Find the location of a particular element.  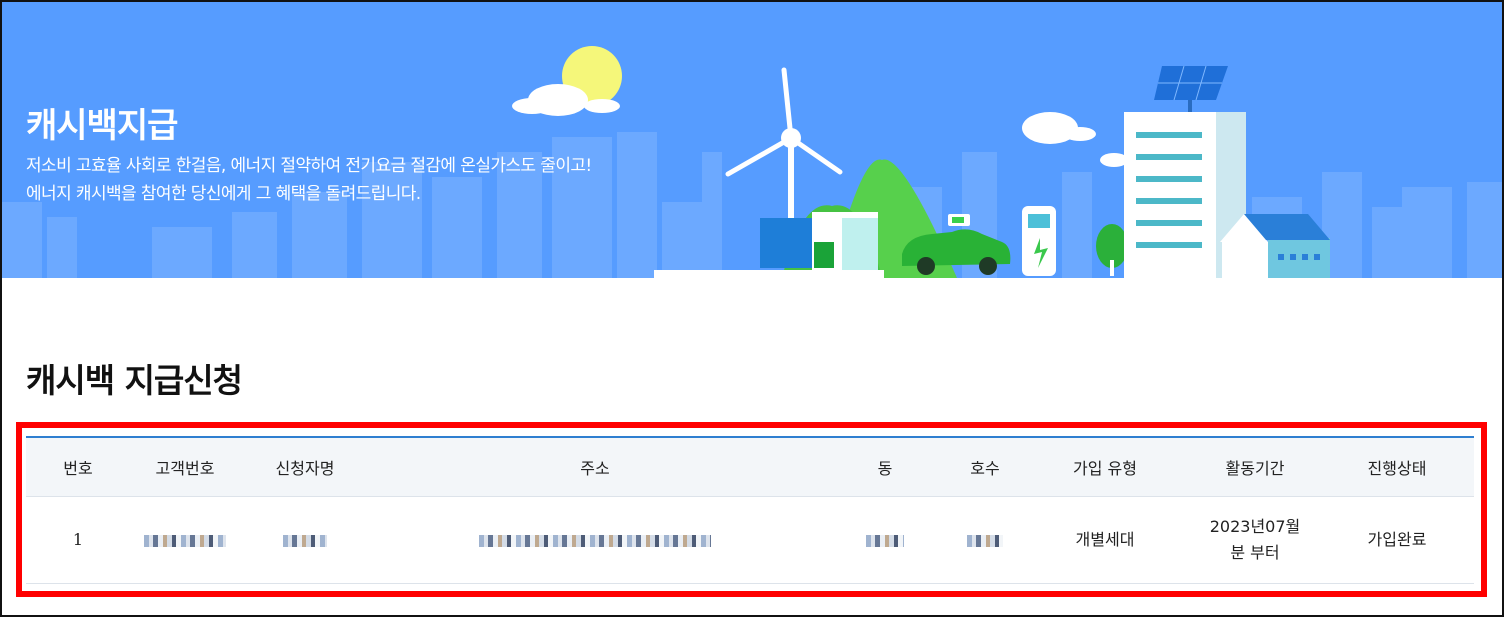

banner-description-line2: 에너지 캐시백을 참여한 당신에게 그 혜택을 돌려드립니다. is located at coordinates (223, 194).